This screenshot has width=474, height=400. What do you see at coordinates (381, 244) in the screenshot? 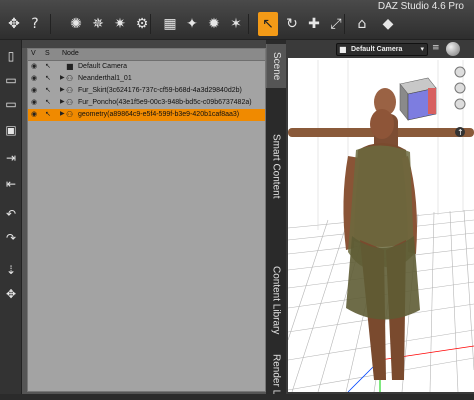
I see `figure-front` at bounding box center [381, 244].